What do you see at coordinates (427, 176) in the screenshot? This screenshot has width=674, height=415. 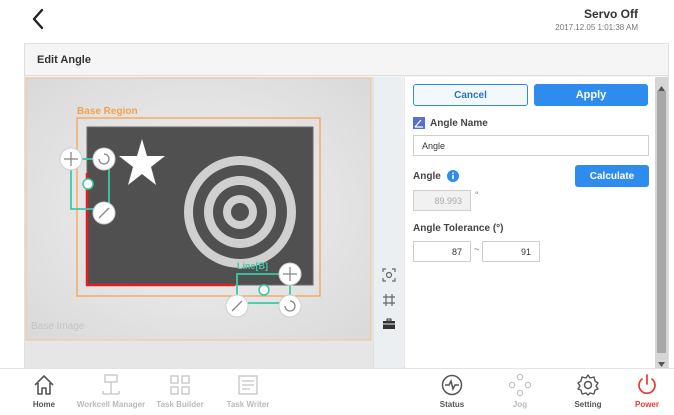 I see `angle-label: Angle` at bounding box center [427, 176].